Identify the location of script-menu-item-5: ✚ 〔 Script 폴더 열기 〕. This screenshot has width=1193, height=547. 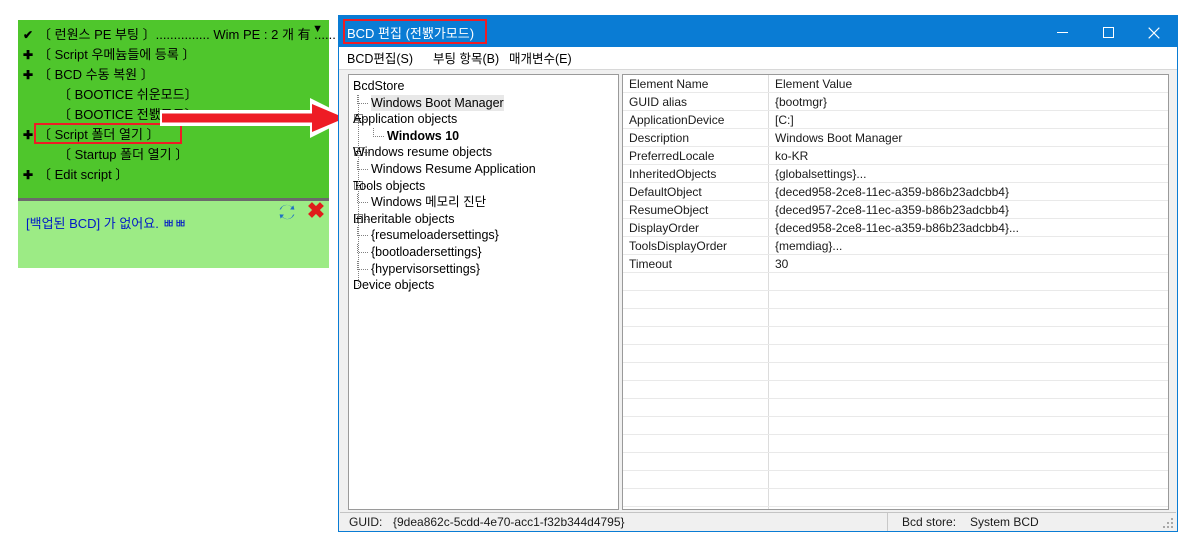
(173, 134).